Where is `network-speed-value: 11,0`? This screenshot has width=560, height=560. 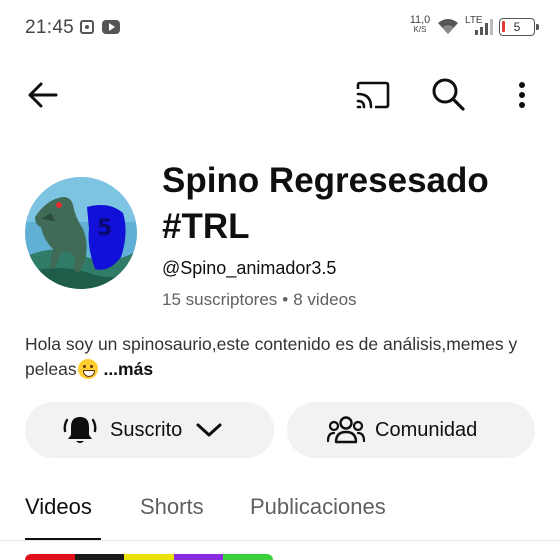
network-speed-value: 11,0 is located at coordinates (420, 20).